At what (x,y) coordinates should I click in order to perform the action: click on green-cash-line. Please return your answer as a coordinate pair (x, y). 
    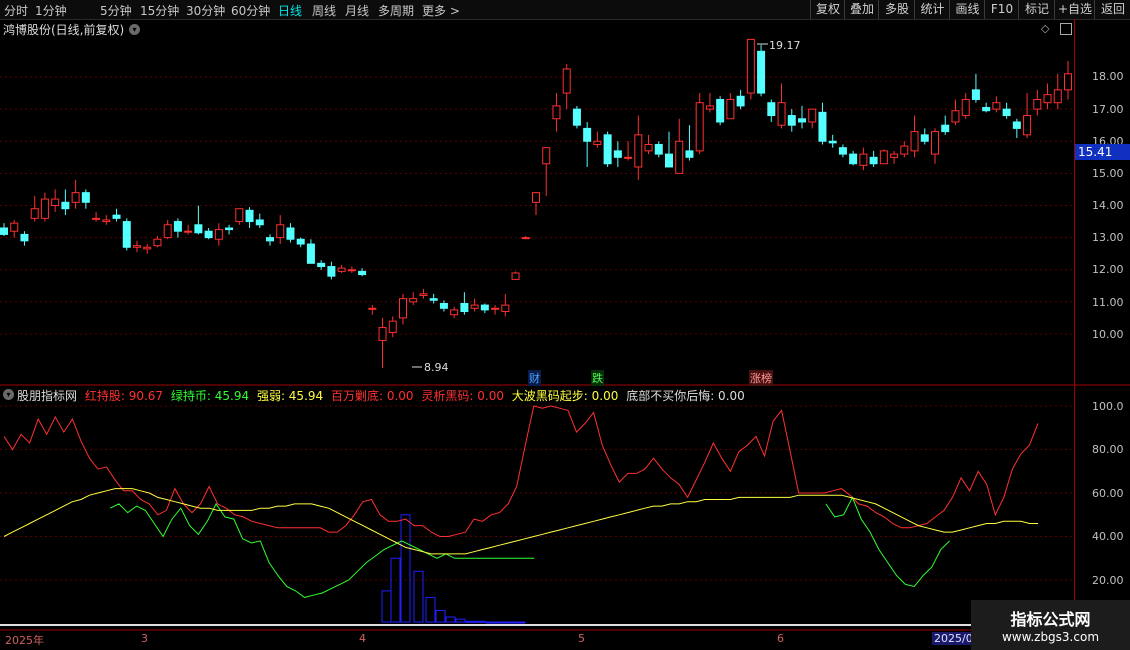
    Looking at the image, I should click on (887, 542).